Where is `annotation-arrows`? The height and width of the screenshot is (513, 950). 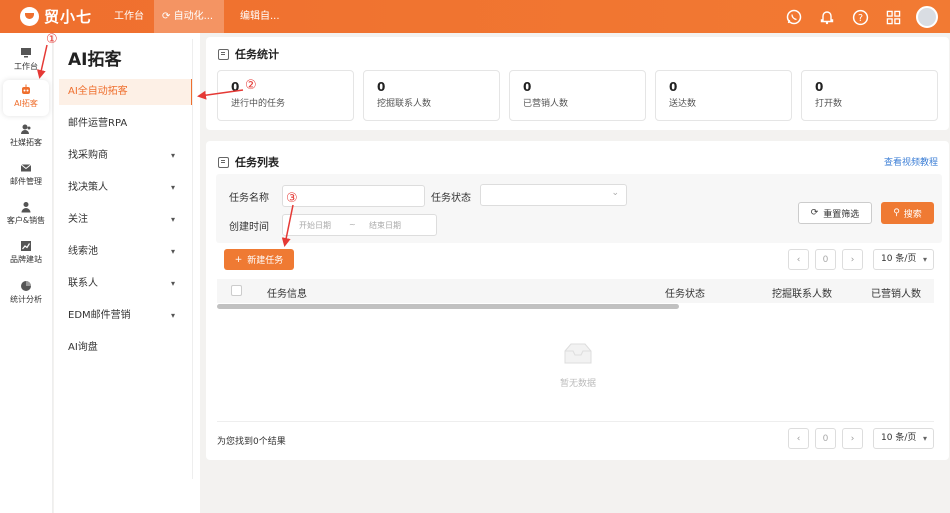 annotation-arrows is located at coordinates (165, 145).